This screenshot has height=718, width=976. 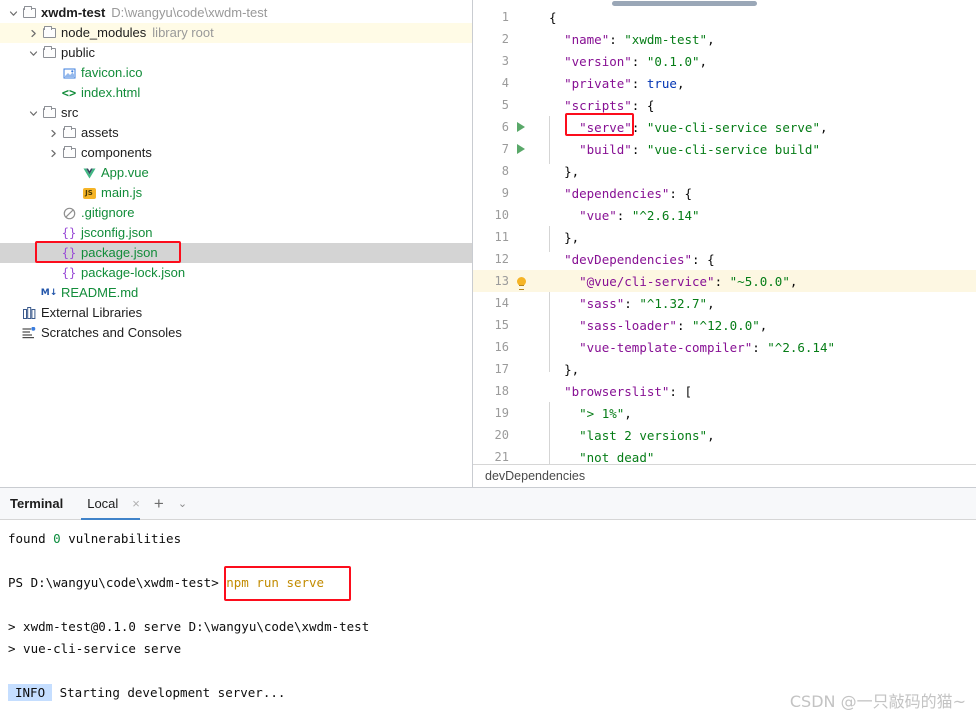 I want to click on tree-item-label: components, so click(x=116, y=152).